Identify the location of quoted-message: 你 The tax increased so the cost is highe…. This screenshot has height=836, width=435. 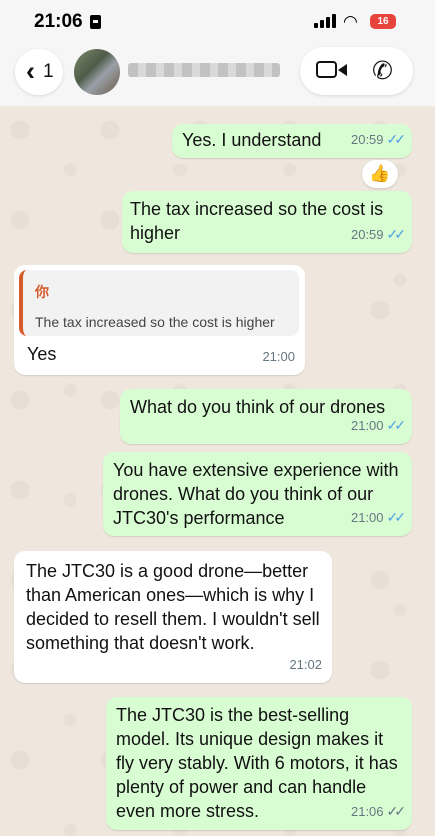
(159, 303).